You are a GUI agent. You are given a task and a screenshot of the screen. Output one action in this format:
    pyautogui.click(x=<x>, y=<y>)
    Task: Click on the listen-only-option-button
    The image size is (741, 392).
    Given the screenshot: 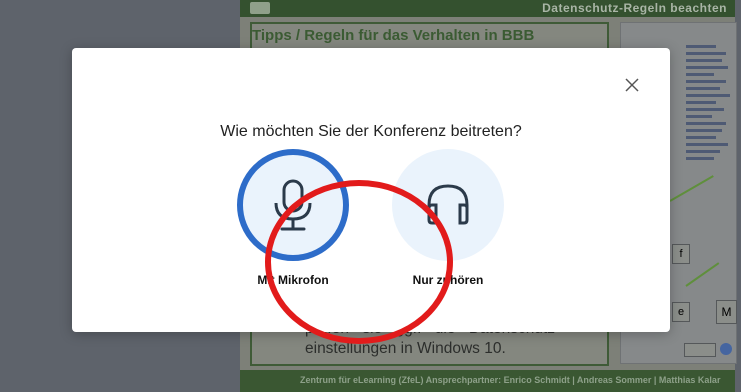 What is the action you would take?
    pyautogui.click(x=448, y=205)
    